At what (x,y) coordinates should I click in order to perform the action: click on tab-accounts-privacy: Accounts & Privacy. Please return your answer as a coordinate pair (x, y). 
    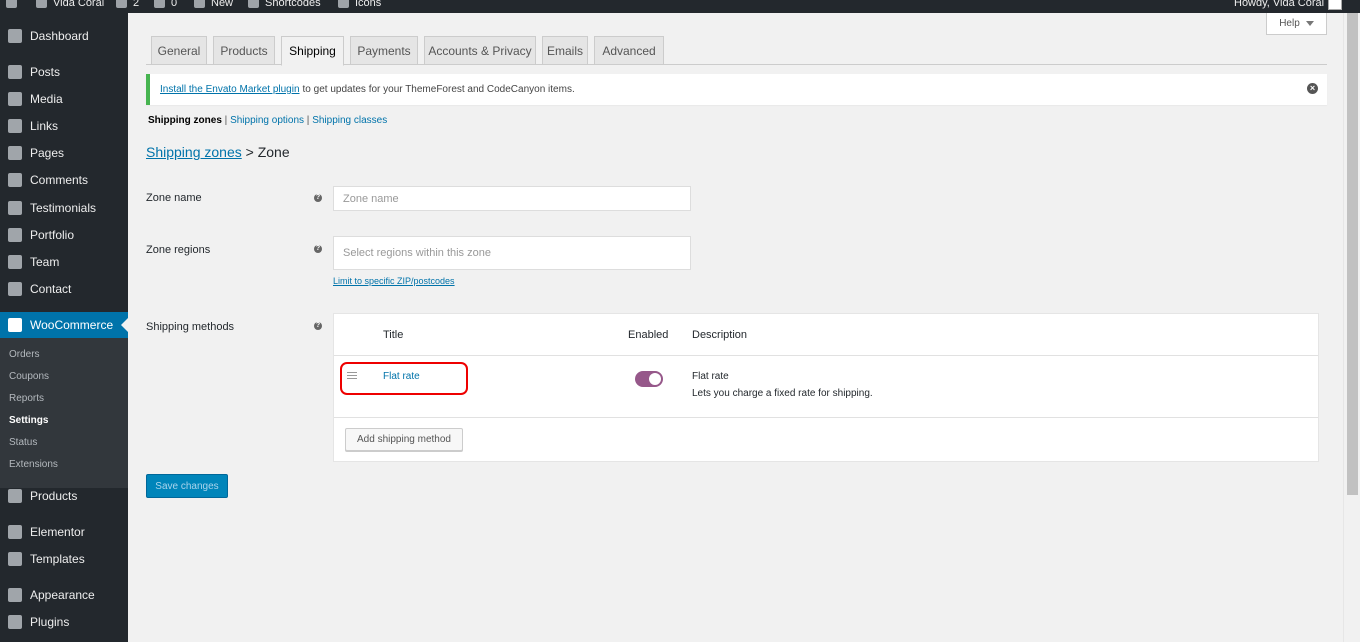
    Looking at the image, I should click on (480, 50).